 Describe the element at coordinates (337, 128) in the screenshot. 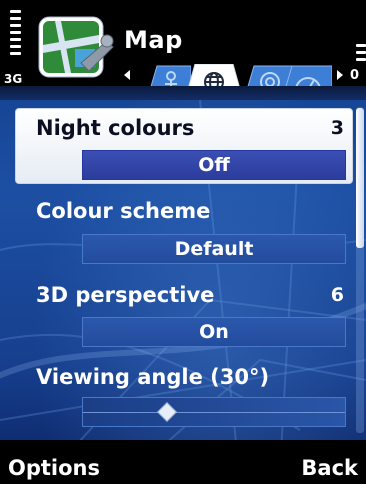

I see `setting-number: 3` at that location.